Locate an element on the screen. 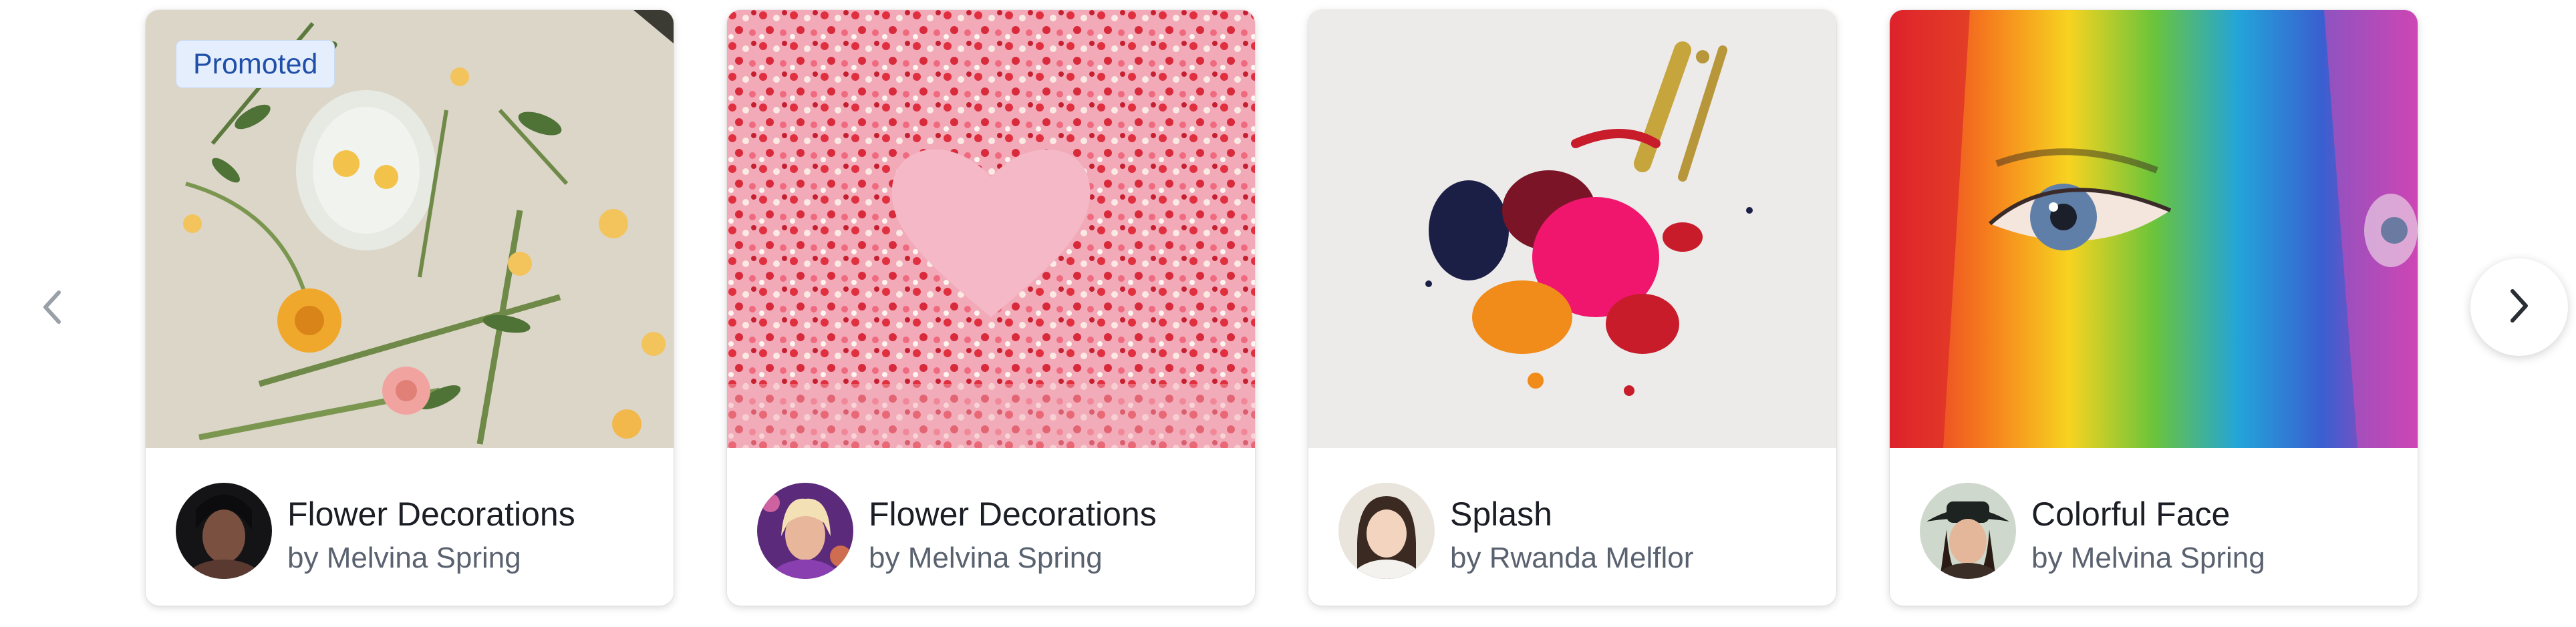 The width and height of the screenshot is (2576, 627). chevron-left-icon is located at coordinates (52, 309).